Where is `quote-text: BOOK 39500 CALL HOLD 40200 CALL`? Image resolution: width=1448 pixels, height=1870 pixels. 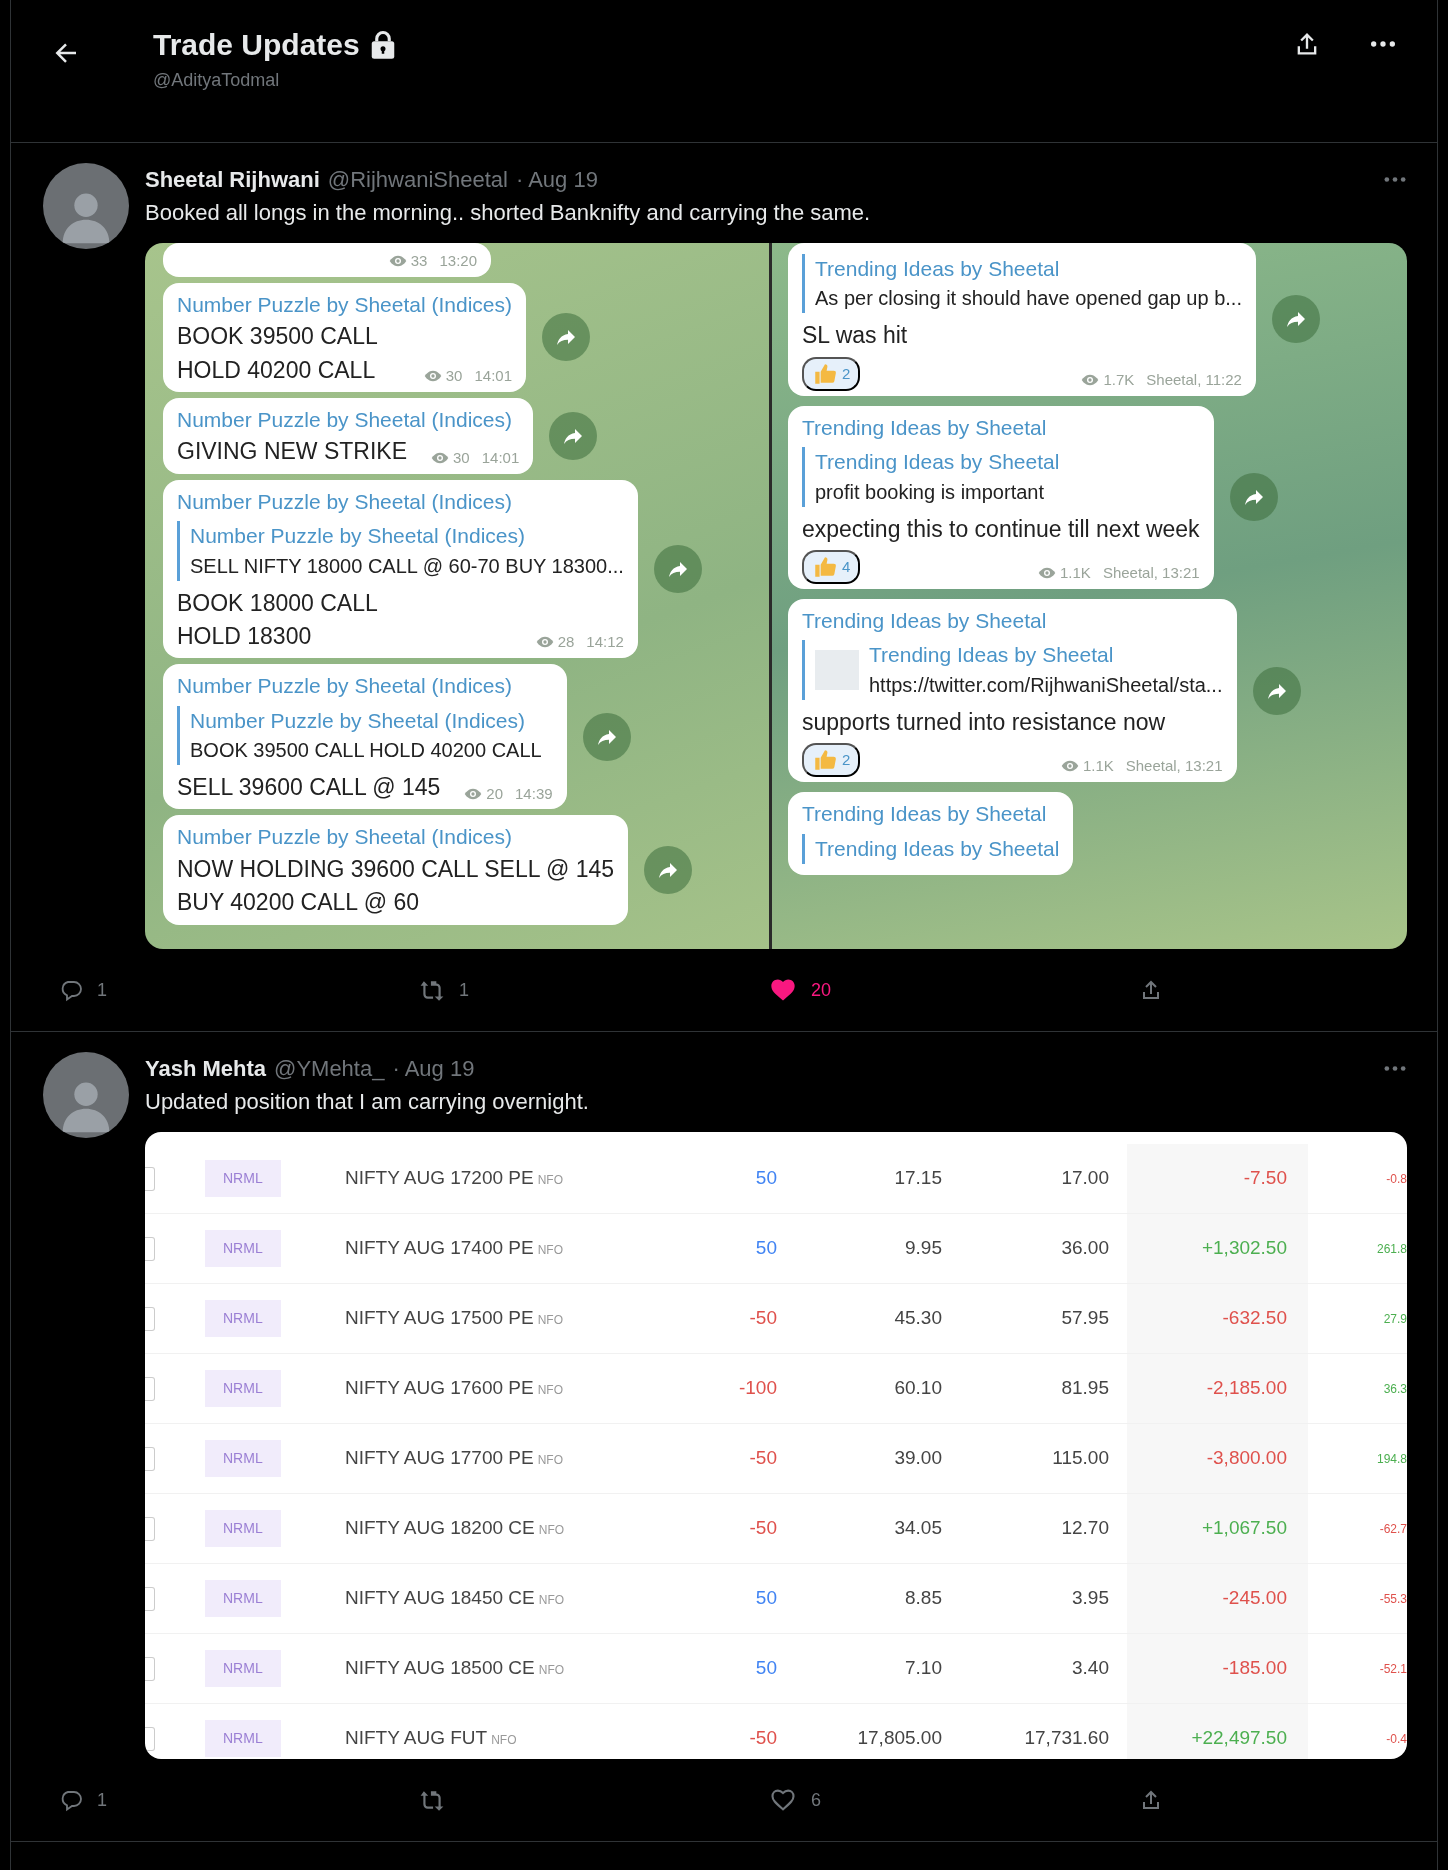 quote-text: BOOK 39500 CALL HOLD 40200 CALL is located at coordinates (366, 751).